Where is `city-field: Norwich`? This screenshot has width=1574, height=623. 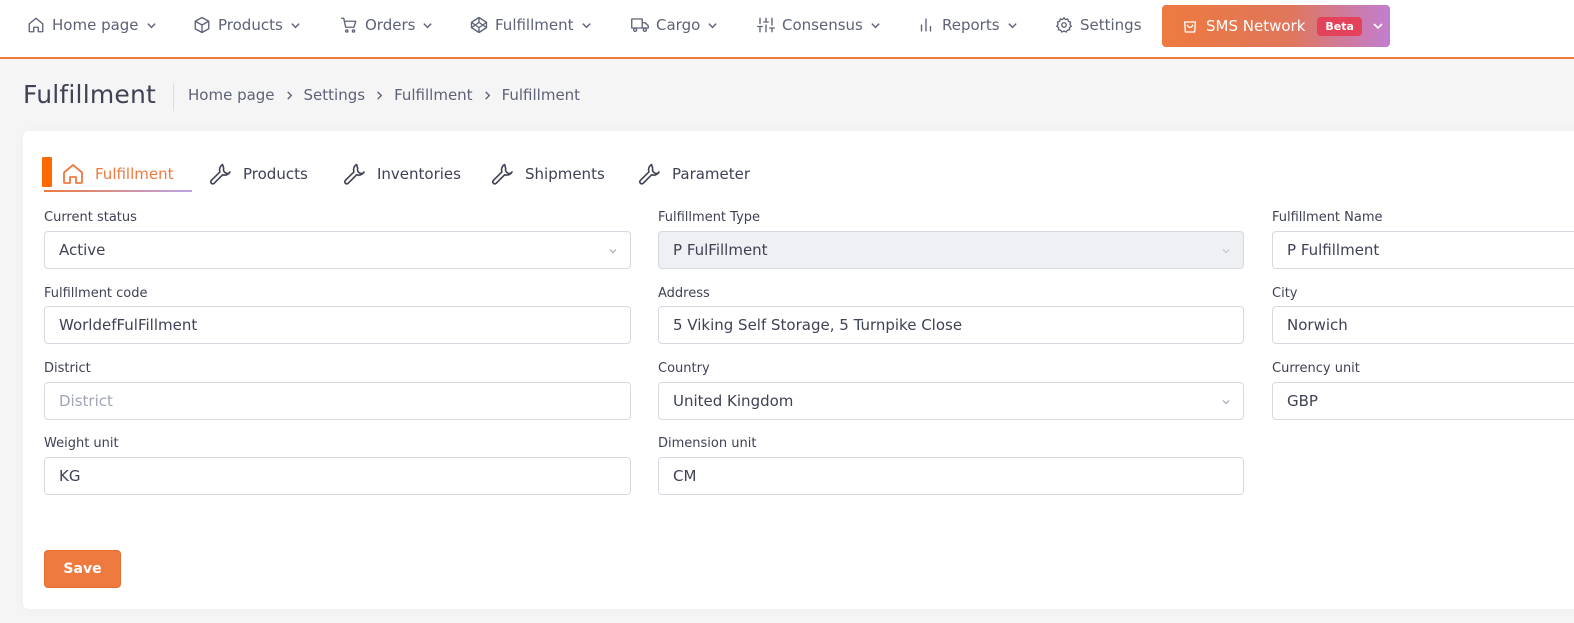
city-field: Norwich is located at coordinates (1423, 325).